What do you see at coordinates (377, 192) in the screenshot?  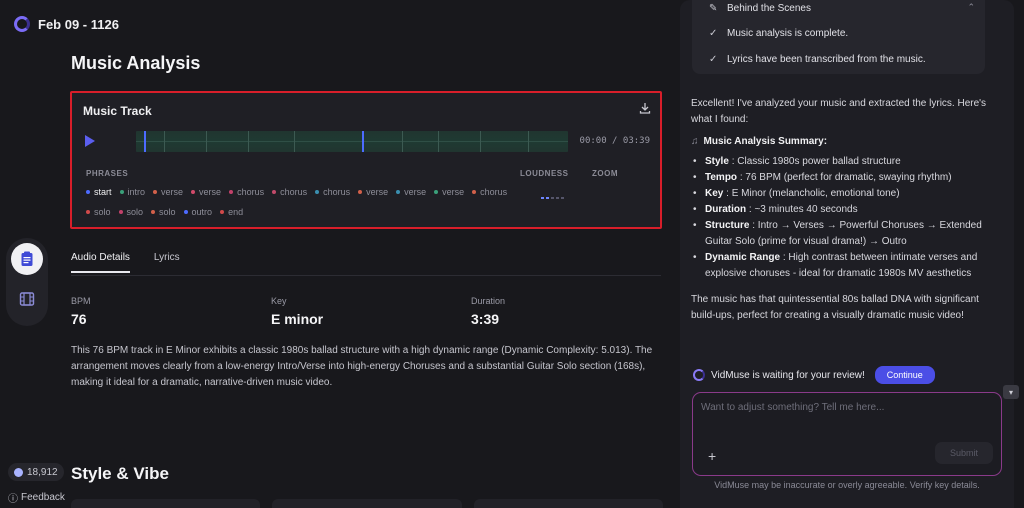 I see `phrase-label: verse` at bounding box center [377, 192].